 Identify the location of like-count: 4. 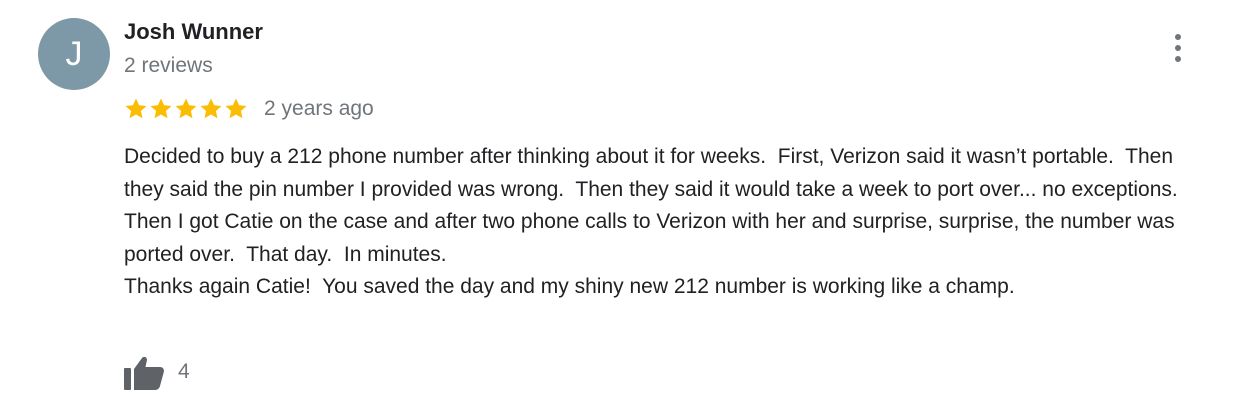
(184, 371).